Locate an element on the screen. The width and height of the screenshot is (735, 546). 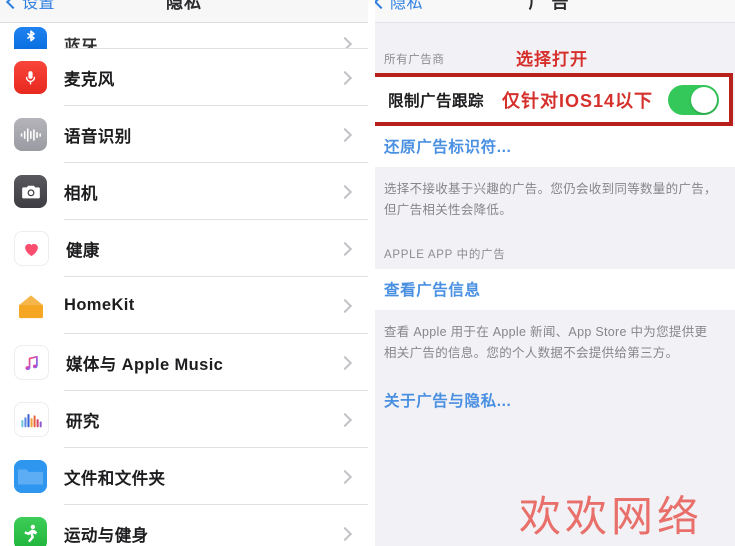
microphone-icon is located at coordinates (30, 77).